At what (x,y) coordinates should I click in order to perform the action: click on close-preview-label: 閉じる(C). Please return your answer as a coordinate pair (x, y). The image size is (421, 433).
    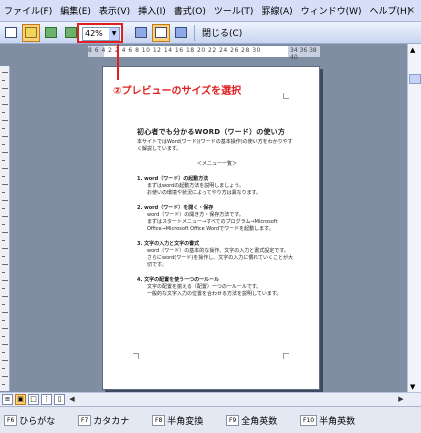
    Looking at the image, I should click on (222, 34).